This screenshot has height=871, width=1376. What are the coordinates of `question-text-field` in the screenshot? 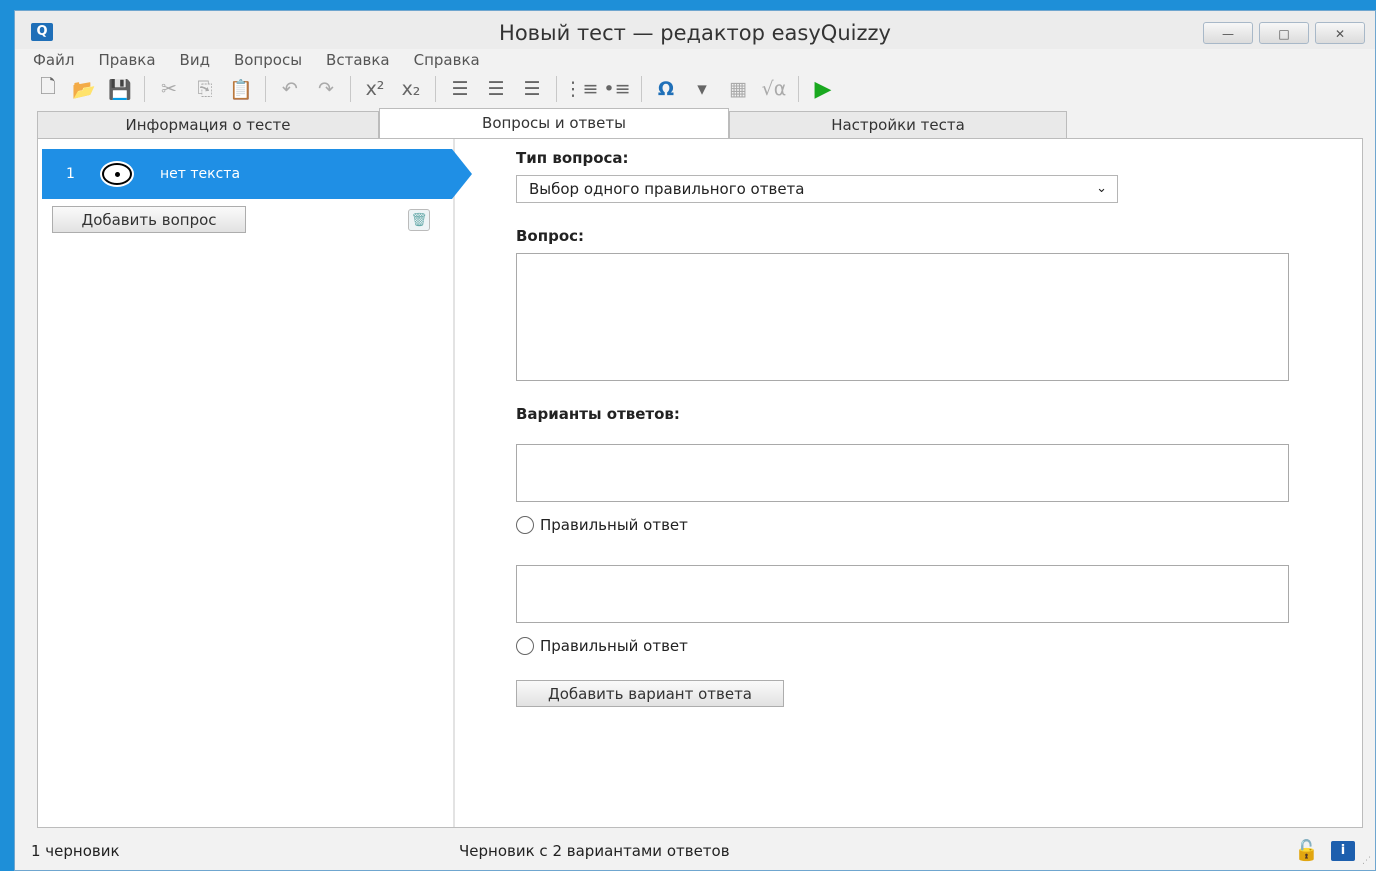 It's located at (902, 317).